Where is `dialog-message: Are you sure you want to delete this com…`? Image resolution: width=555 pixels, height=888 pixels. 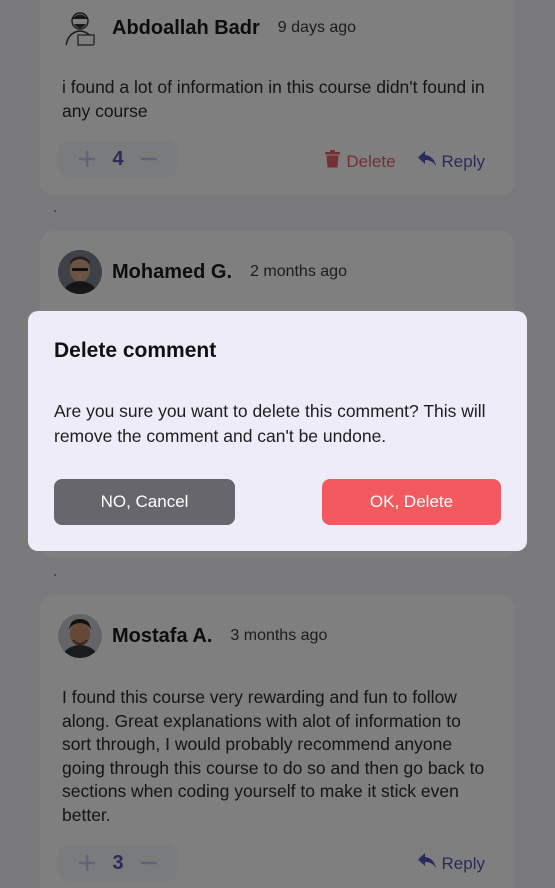 dialog-message: Are you sure you want to delete this com… is located at coordinates (270, 423).